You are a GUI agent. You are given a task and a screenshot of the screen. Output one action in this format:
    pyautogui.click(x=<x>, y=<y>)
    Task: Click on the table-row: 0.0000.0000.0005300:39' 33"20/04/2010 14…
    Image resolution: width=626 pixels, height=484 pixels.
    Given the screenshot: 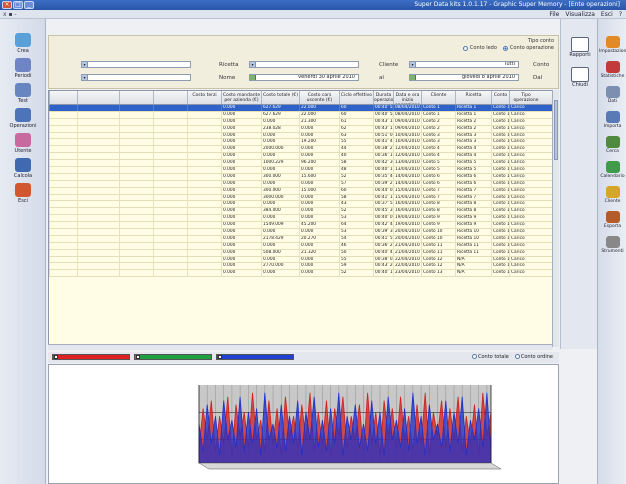 What is the action you would take?
    pyautogui.click(x=303, y=232)
    